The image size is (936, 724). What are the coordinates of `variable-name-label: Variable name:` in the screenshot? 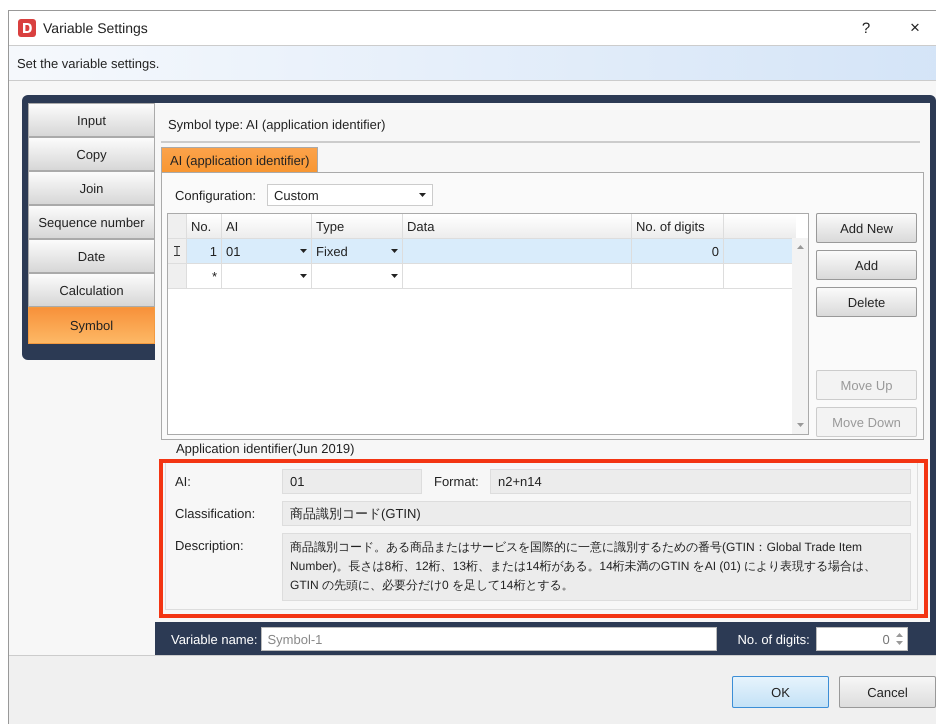 It's located at (214, 639).